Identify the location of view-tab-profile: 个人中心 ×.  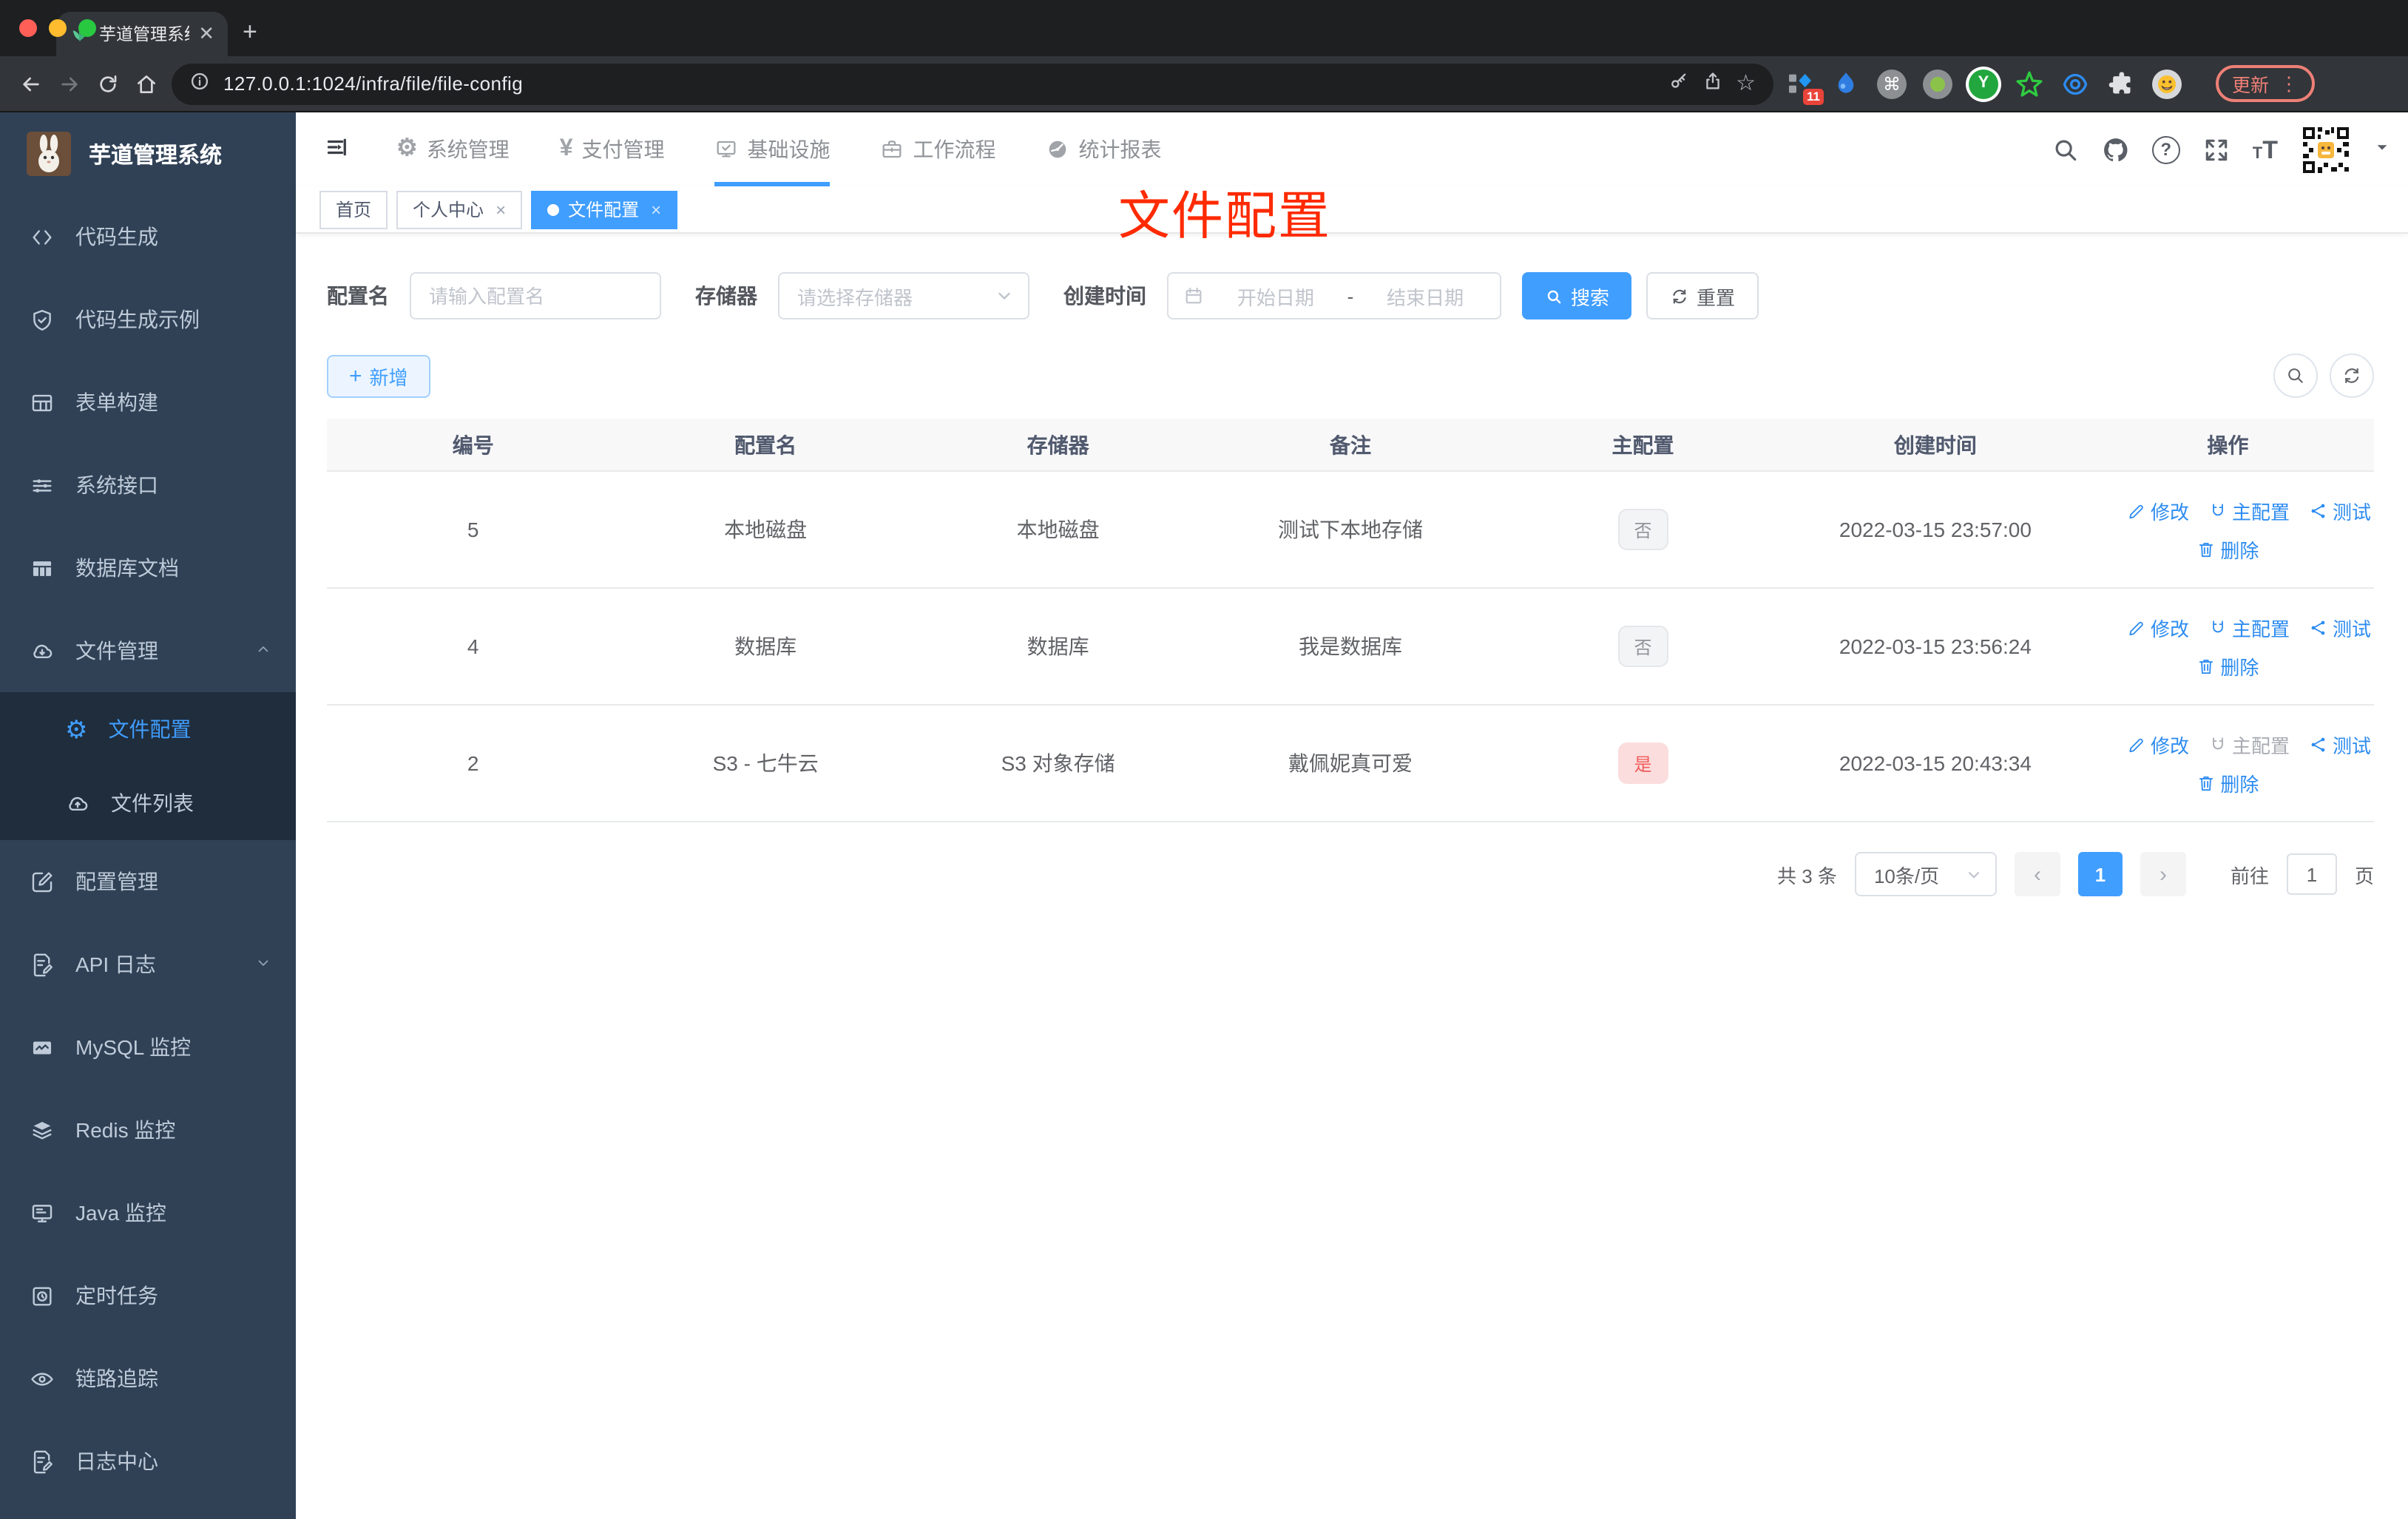
(459, 209).